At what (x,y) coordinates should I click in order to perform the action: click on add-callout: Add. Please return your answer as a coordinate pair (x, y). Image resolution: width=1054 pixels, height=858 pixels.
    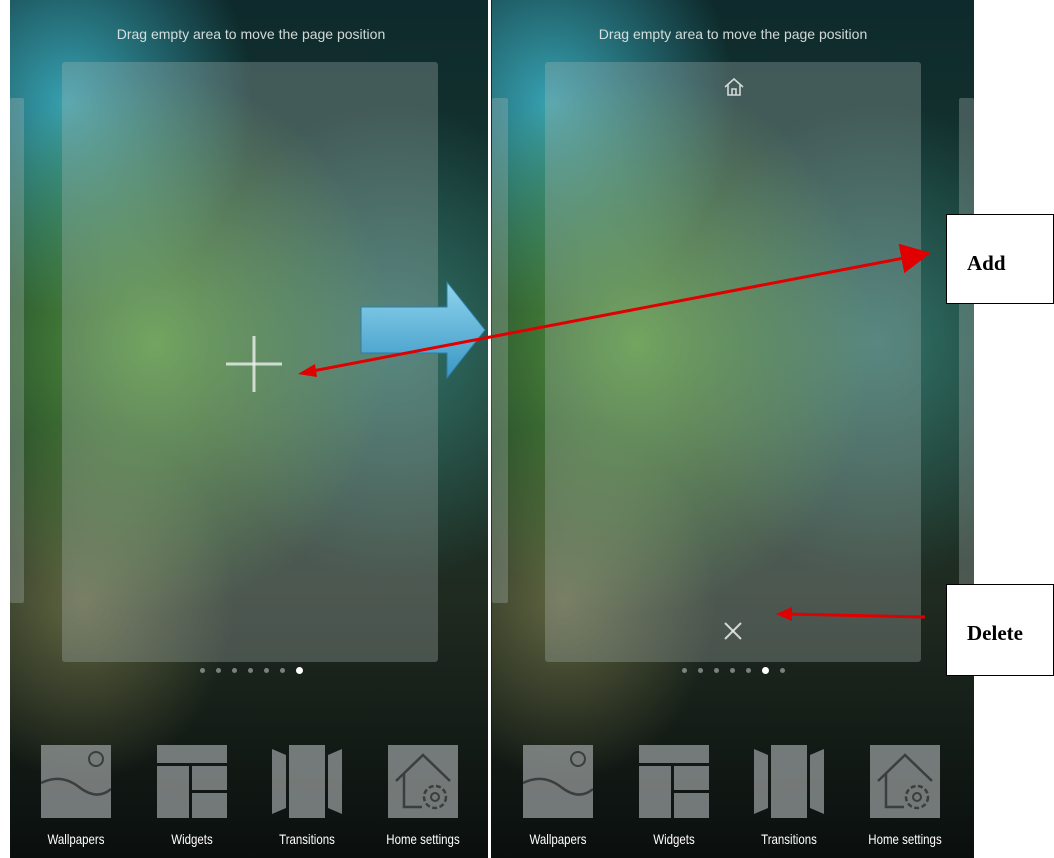
    Looking at the image, I should click on (1000, 259).